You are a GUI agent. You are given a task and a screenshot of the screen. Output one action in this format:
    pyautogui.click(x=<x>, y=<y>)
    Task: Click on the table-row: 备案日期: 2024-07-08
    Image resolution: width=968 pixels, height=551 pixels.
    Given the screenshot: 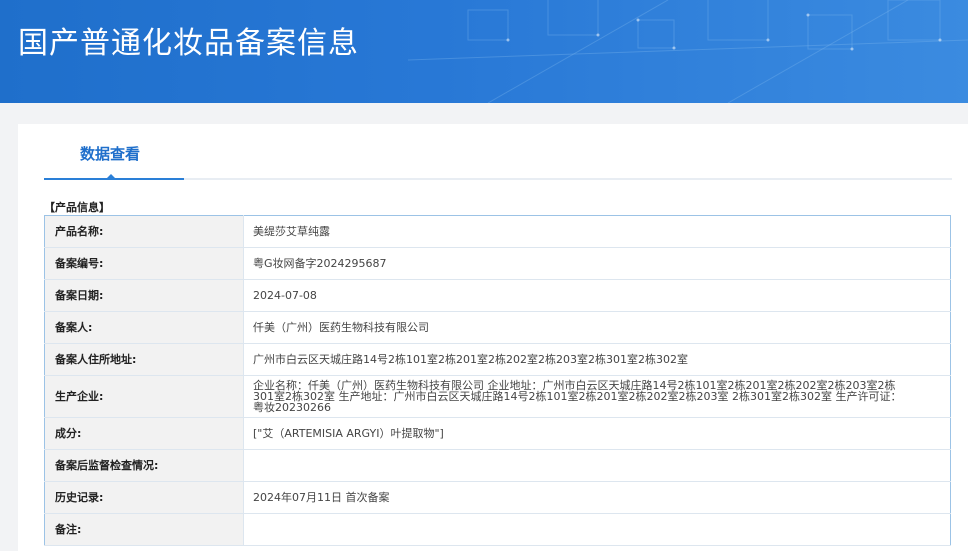 What is the action you would take?
    pyautogui.click(x=497, y=295)
    